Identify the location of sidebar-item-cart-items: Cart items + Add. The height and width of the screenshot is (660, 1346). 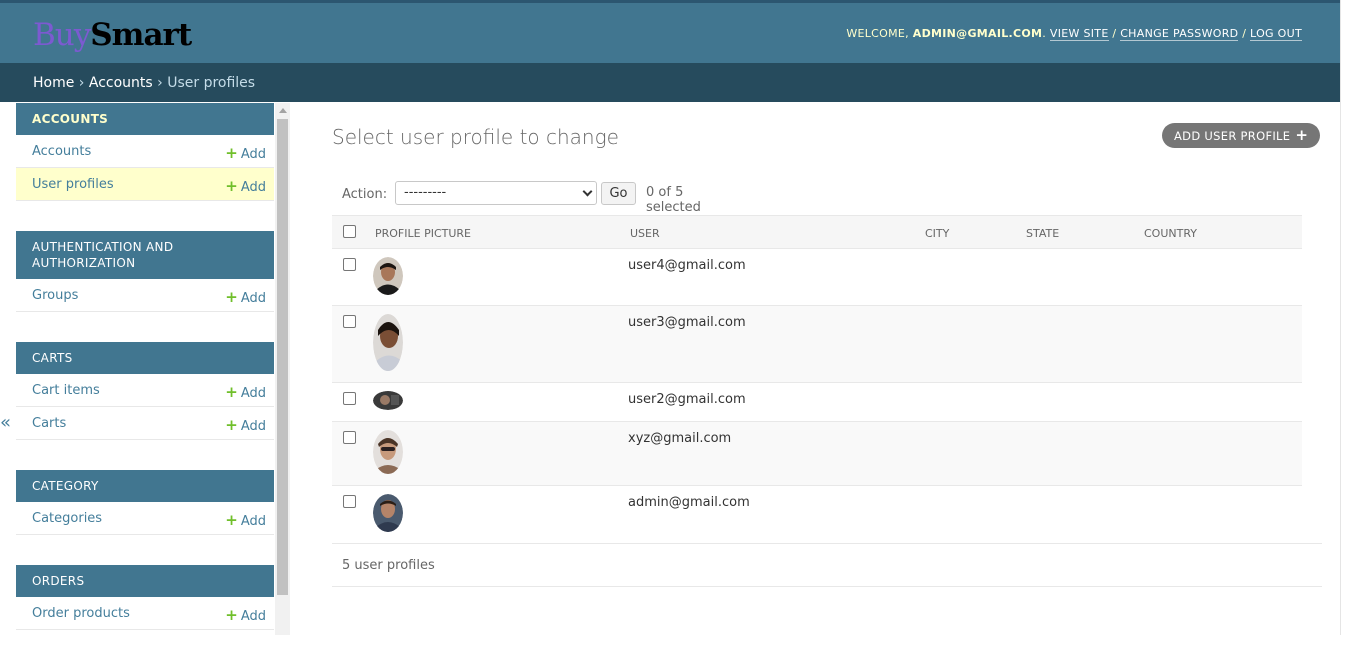
(145, 390).